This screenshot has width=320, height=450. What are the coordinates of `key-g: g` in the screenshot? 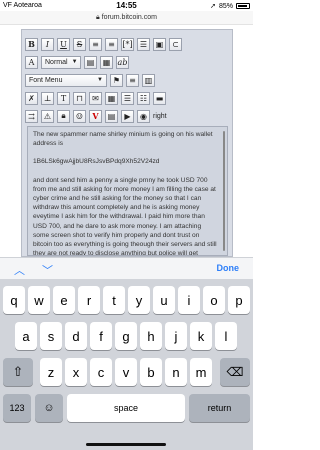 It's located at (126, 336).